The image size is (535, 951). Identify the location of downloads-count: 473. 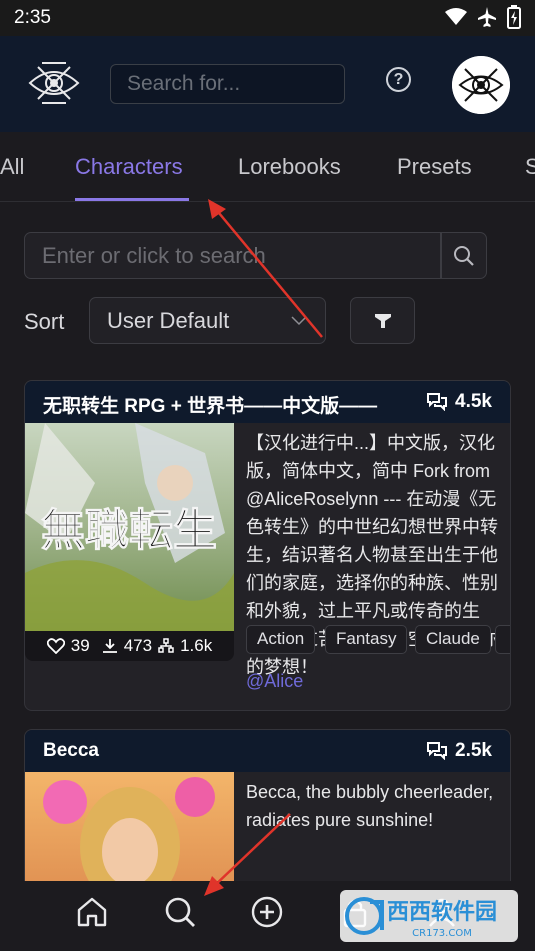
(138, 645).